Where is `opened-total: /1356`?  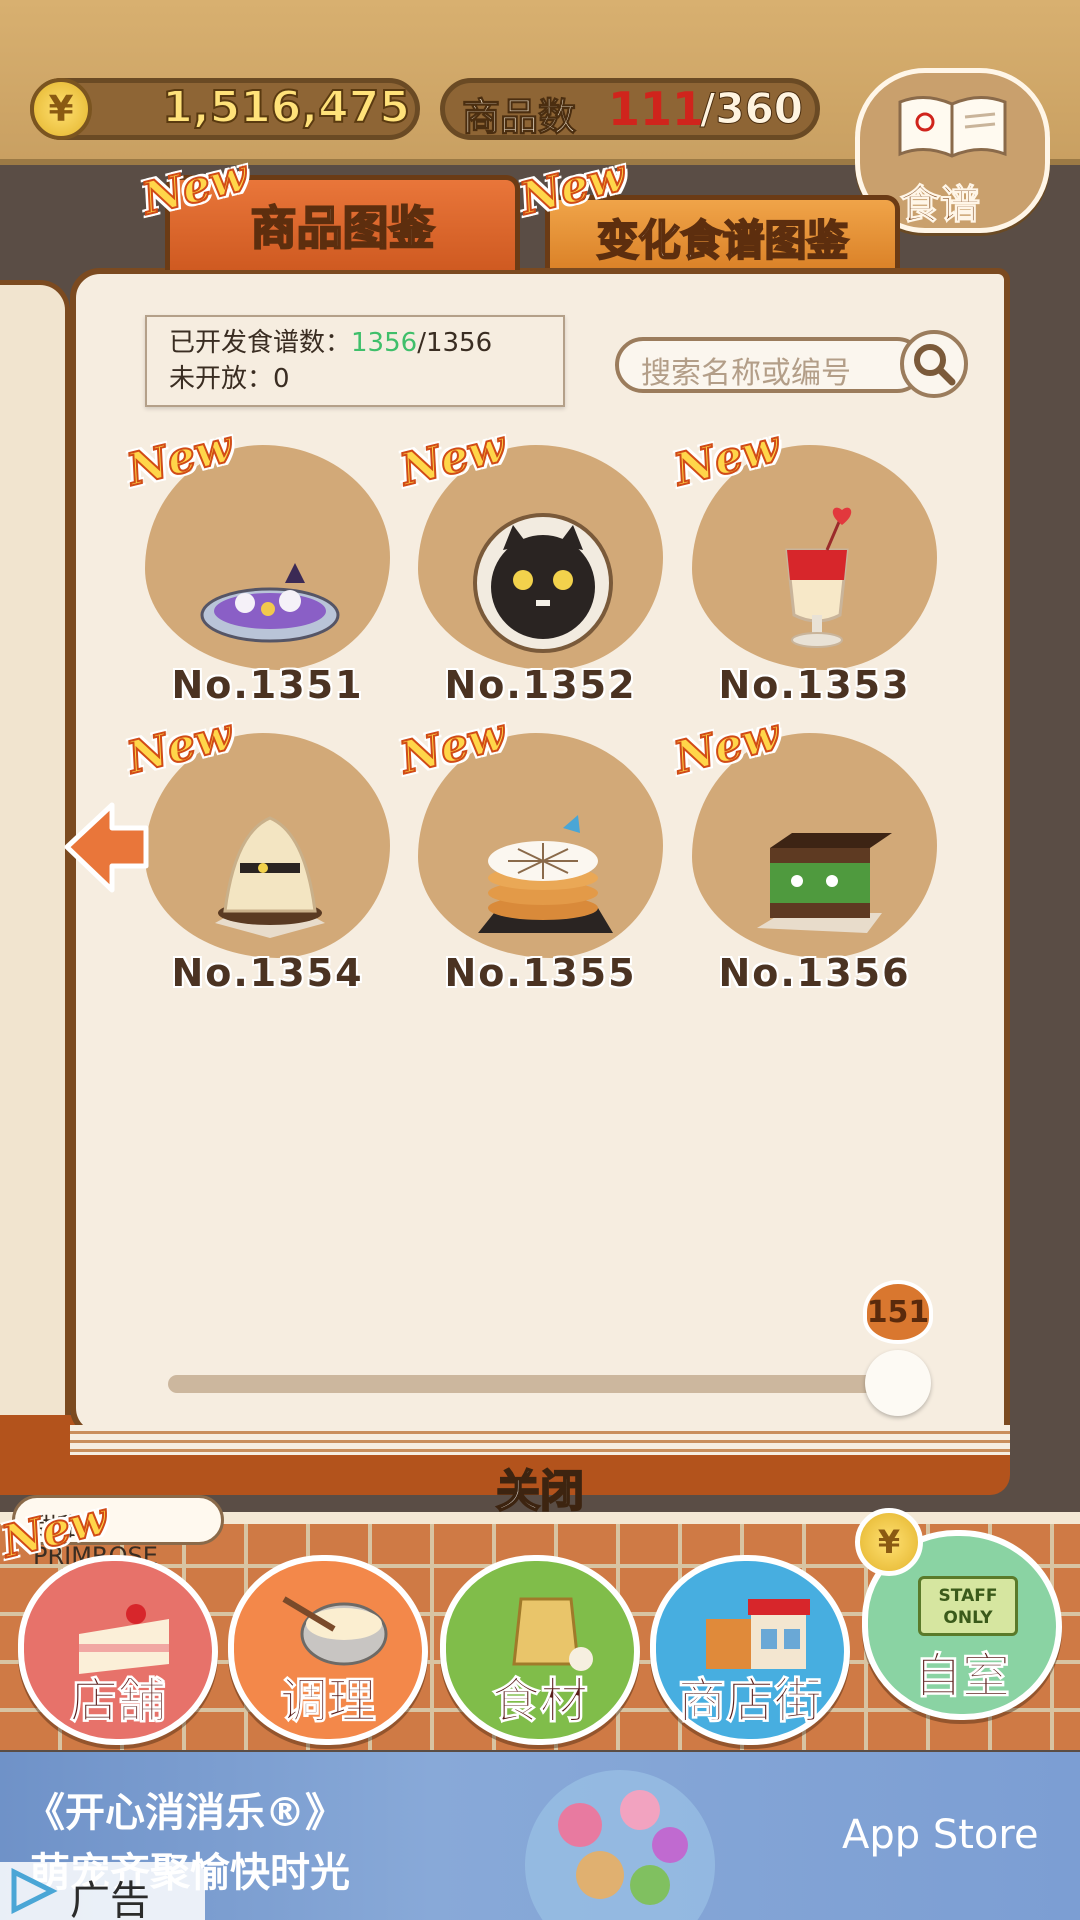
opened-total: /1356 is located at coordinates (455, 343).